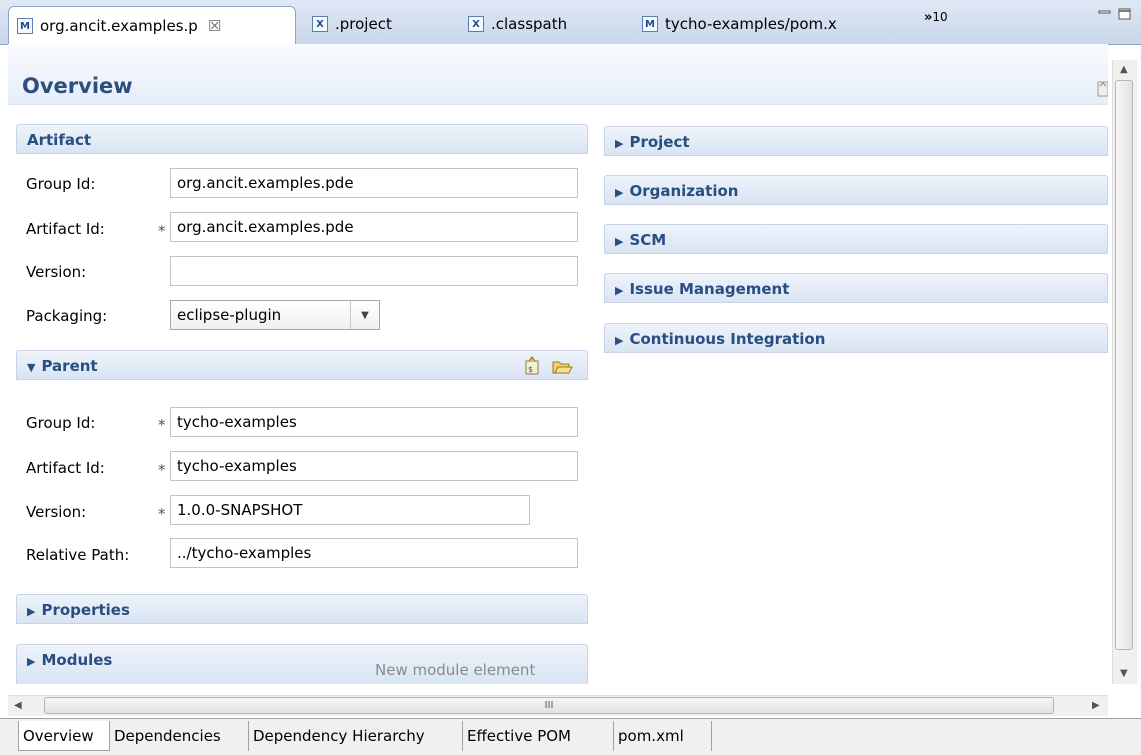 The height and width of the screenshot is (755, 1141). Describe the element at coordinates (64, 736) in the screenshot. I see `tab-overview: Overview` at that location.